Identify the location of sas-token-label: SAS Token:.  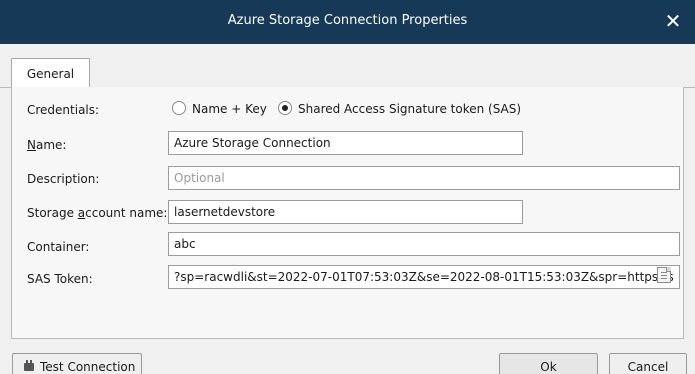
(60, 279).